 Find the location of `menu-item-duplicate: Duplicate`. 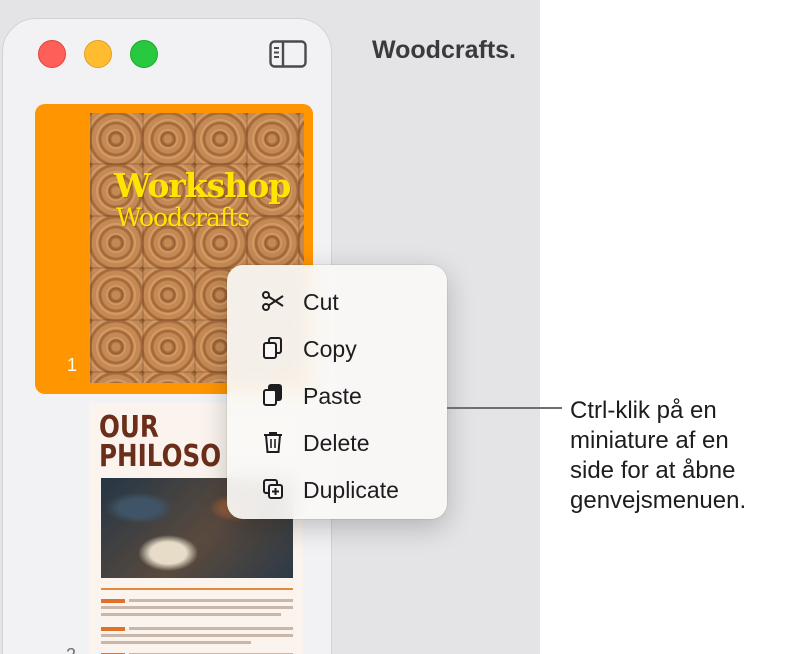

menu-item-duplicate: Duplicate is located at coordinates (337, 488).